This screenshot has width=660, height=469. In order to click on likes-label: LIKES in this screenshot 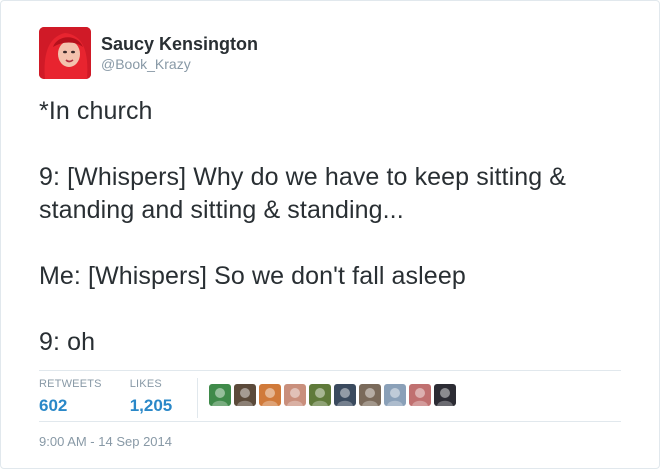, I will do `click(145, 384)`.